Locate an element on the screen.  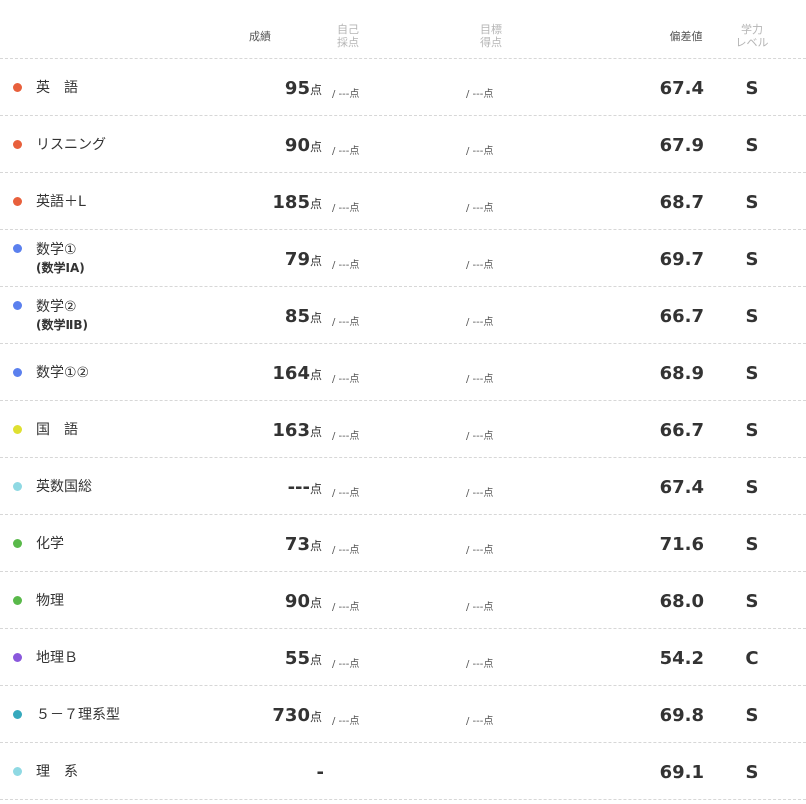
subject-name: ５－７理系型 is located at coordinates (78, 715).